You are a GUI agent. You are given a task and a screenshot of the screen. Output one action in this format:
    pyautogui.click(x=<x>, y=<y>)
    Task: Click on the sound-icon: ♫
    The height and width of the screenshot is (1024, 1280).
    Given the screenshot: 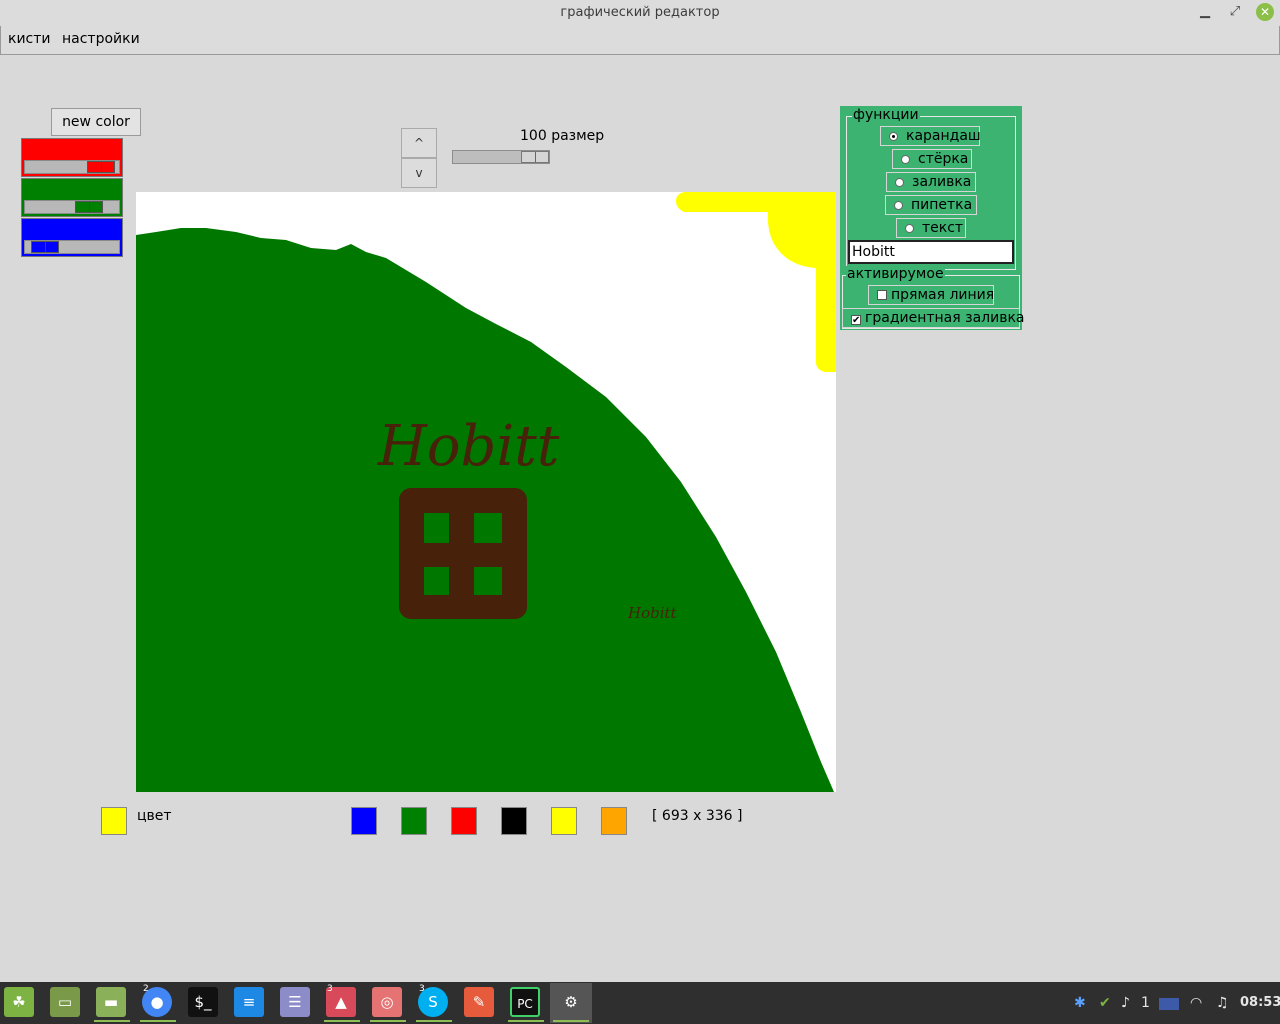 What is the action you would take?
    pyautogui.click(x=1222, y=1003)
    